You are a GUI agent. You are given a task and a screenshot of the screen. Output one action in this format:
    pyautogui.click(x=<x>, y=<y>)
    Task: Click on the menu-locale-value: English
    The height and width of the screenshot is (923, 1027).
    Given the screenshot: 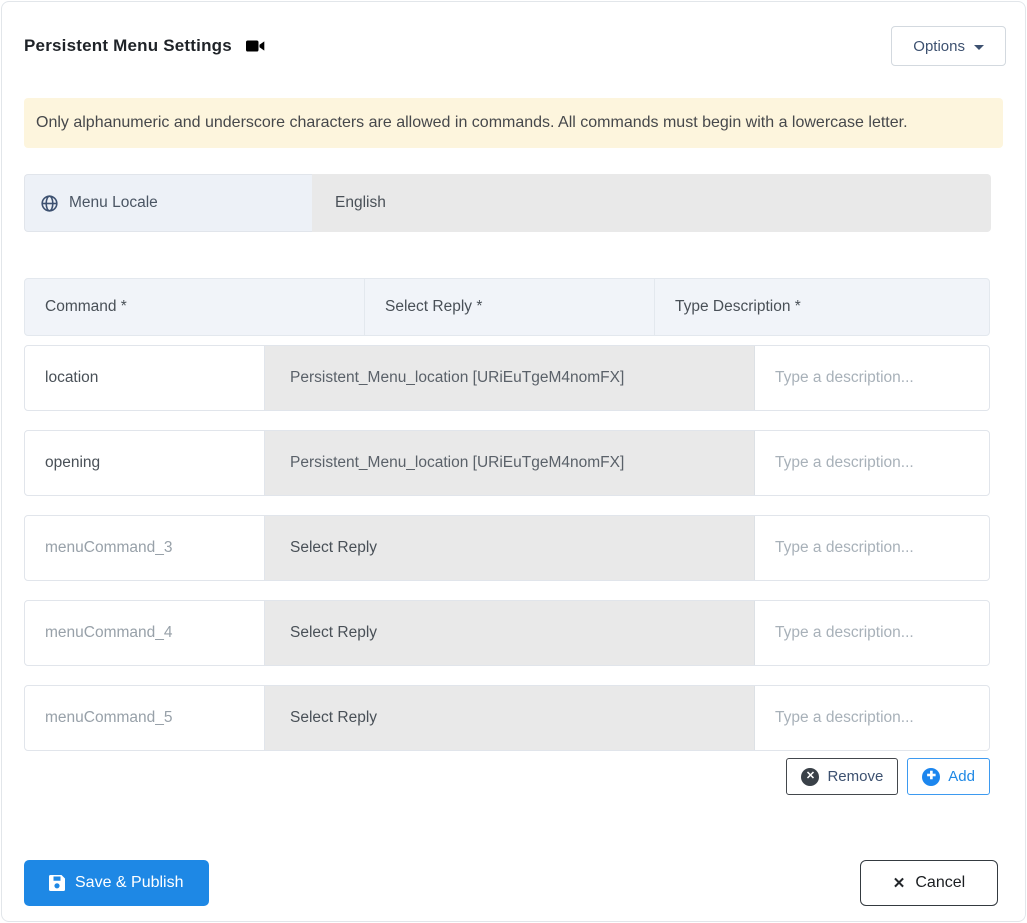 What is the action you would take?
    pyautogui.click(x=651, y=203)
    